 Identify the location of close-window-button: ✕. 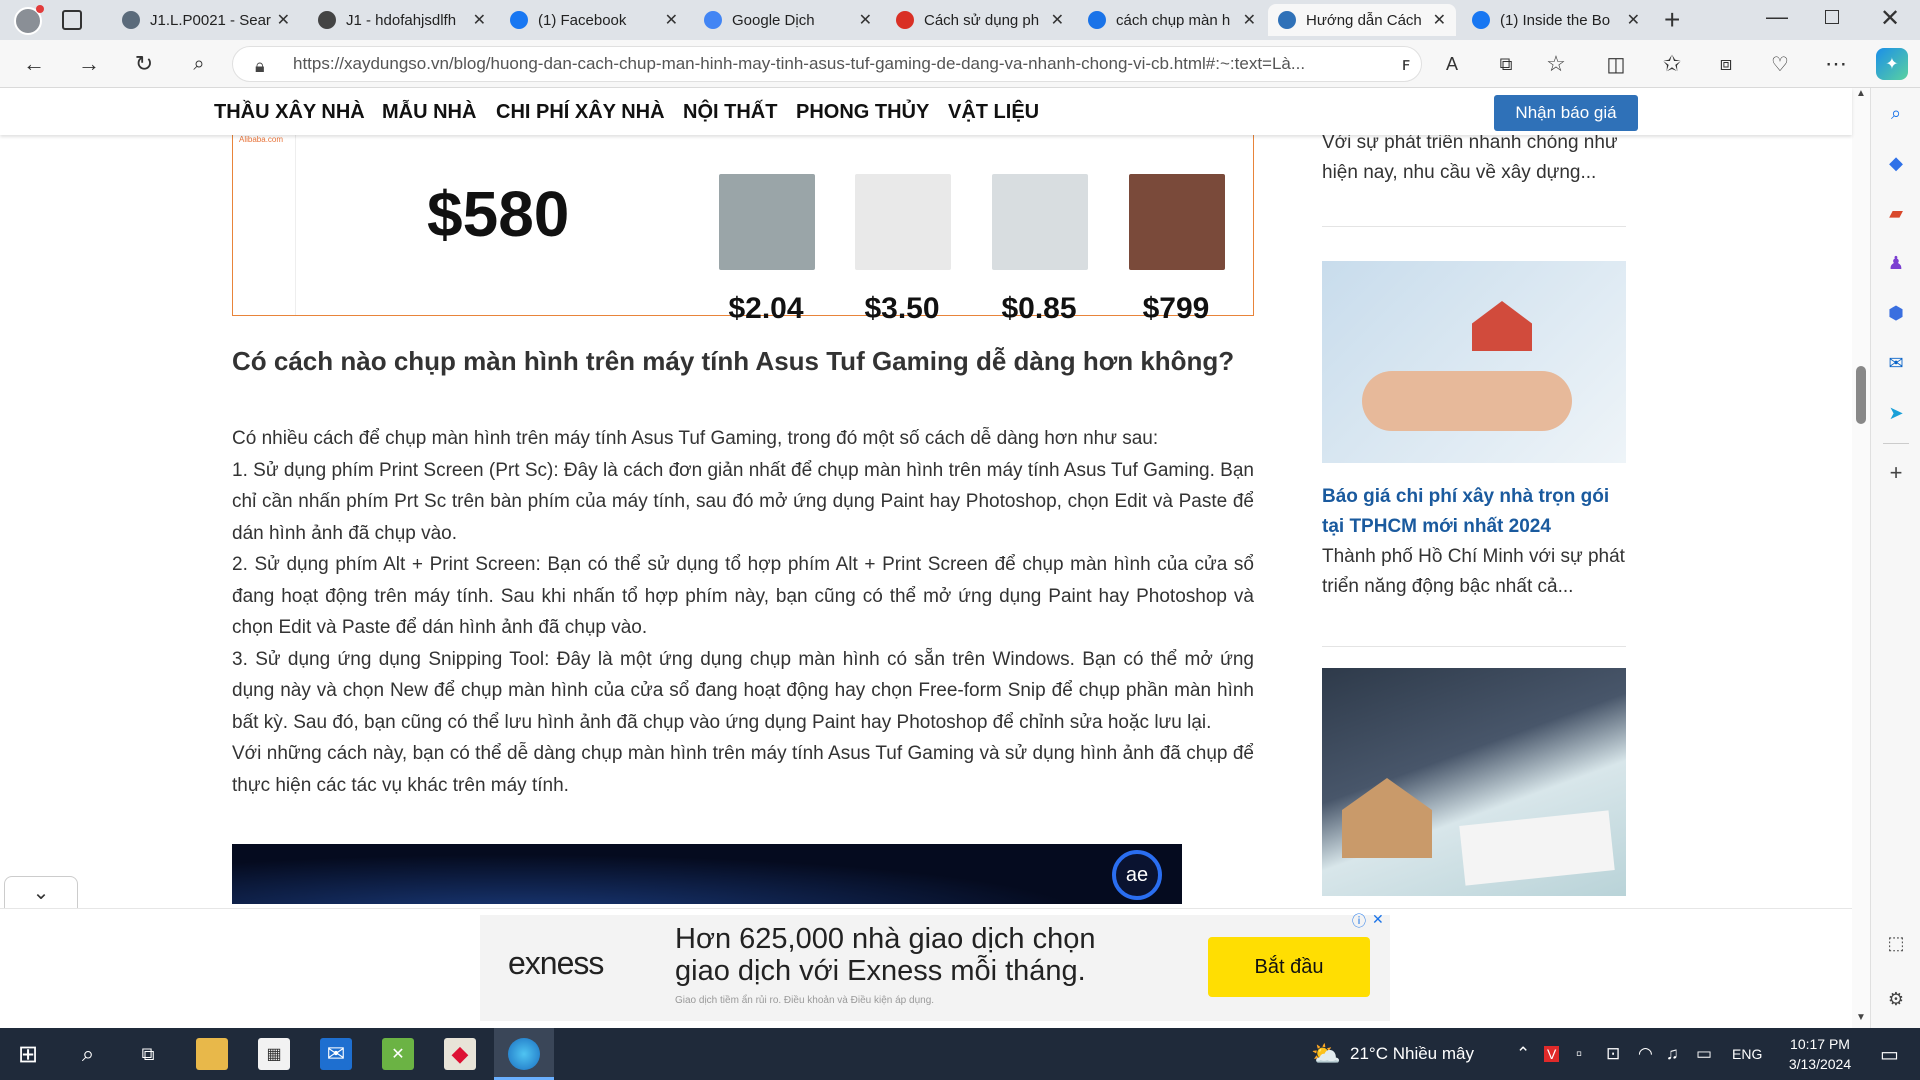
(1890, 18).